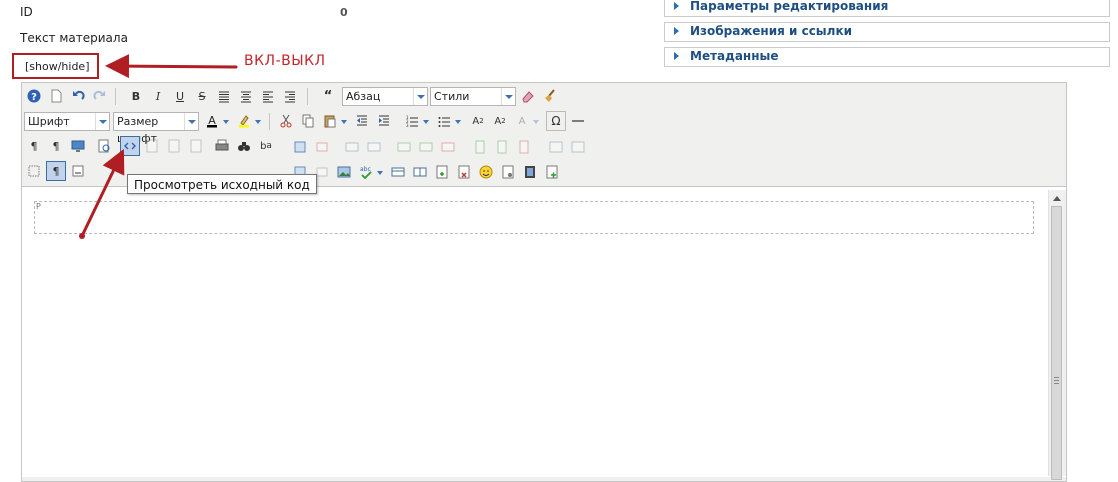 The image size is (1118, 482). What do you see at coordinates (102, 193) in the screenshot?
I see `arrow-to-source-button` at bounding box center [102, 193].